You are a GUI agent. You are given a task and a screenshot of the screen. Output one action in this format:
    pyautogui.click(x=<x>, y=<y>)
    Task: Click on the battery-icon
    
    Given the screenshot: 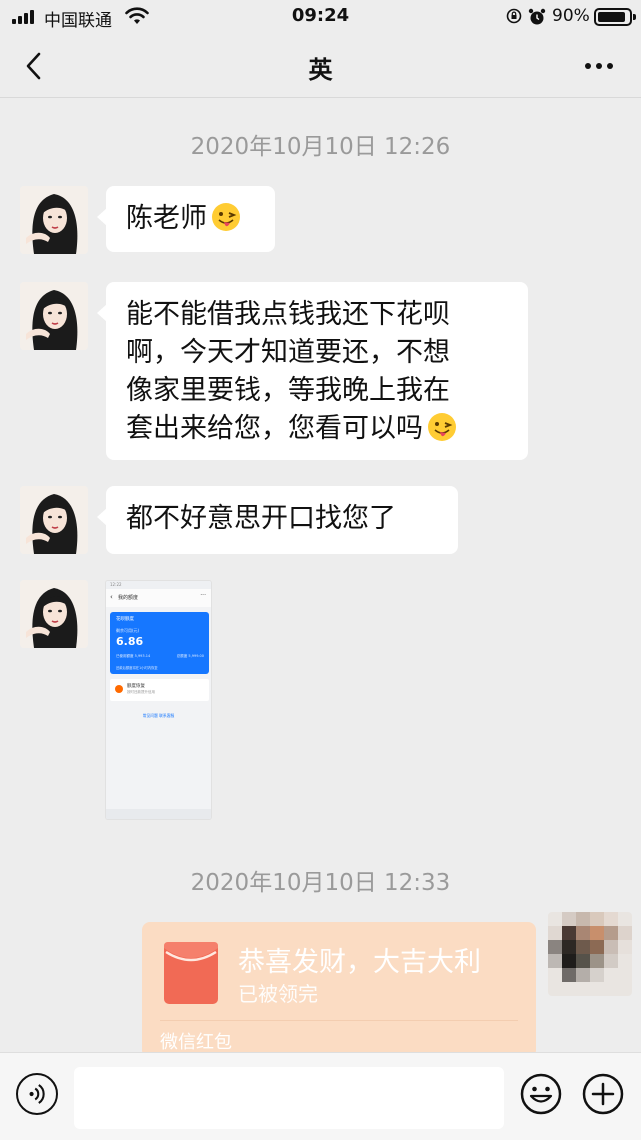 What is the action you would take?
    pyautogui.click(x=615, y=17)
    